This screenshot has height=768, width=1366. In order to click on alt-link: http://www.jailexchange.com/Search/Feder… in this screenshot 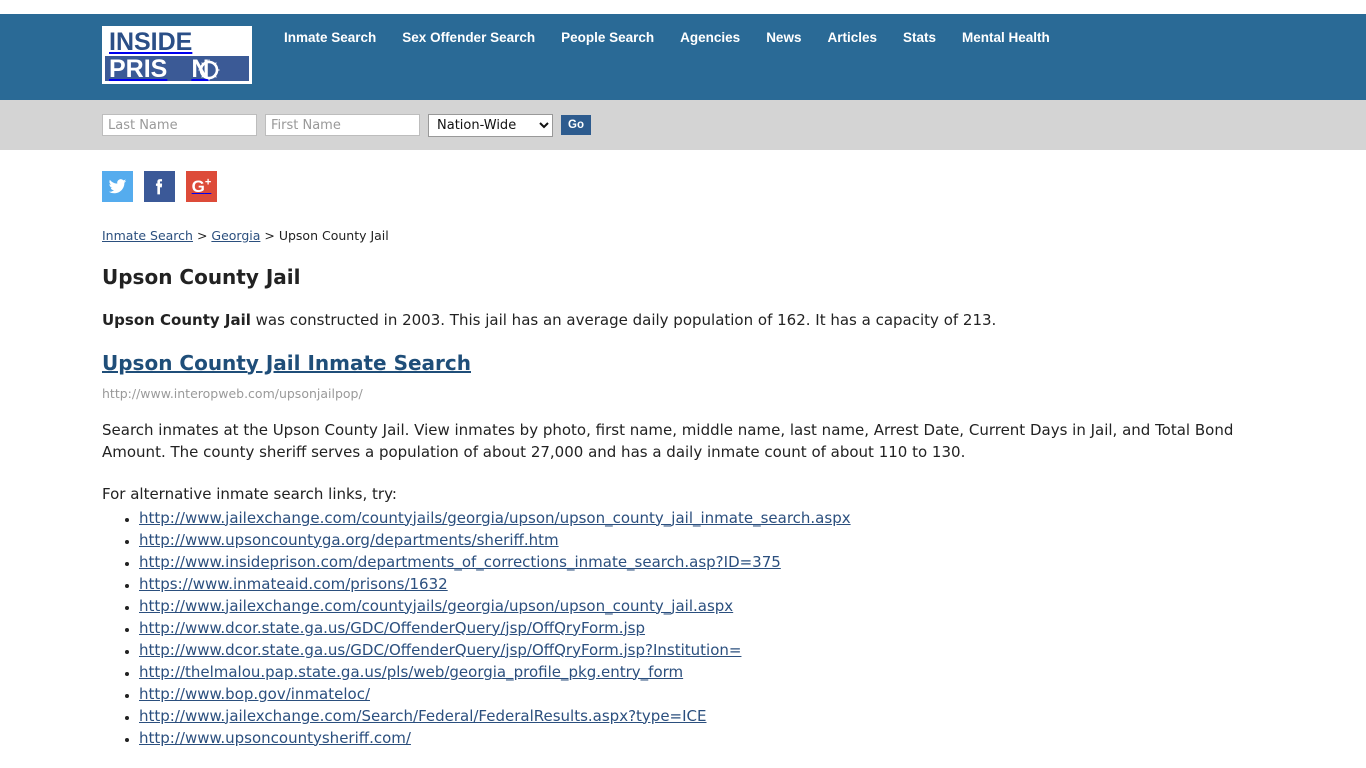, I will do `click(423, 716)`.